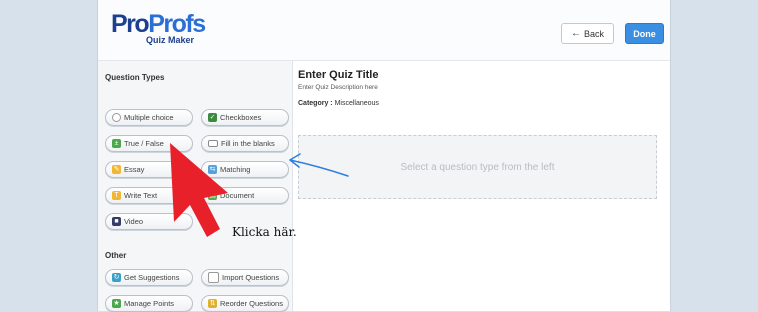 Image resolution: width=758 pixels, height=312 pixels. I want to click on fill-in-the-blanks-button: Fill in the blanks, so click(245, 143).